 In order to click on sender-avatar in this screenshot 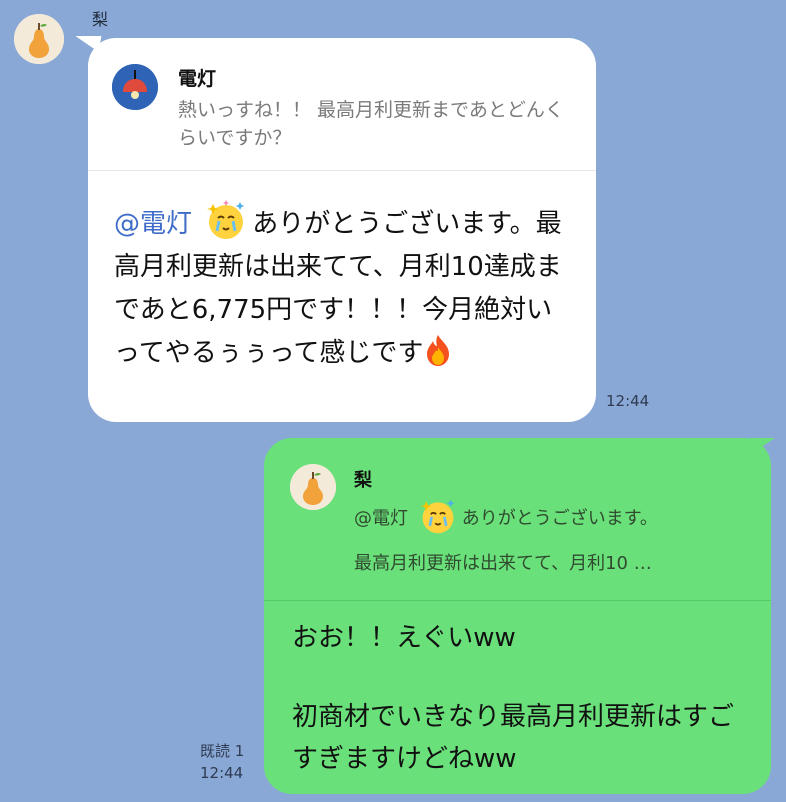, I will do `click(39, 39)`.